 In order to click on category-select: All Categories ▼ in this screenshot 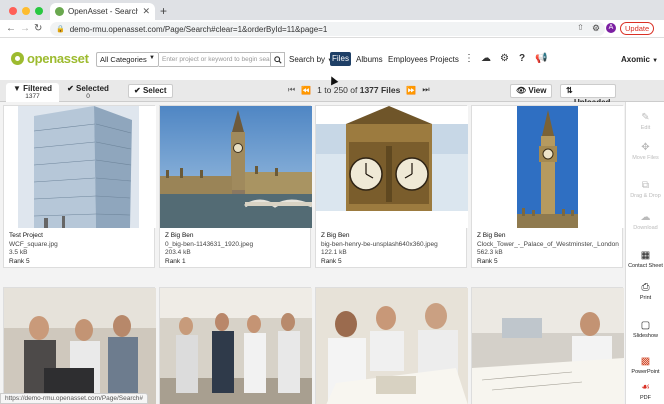, I will do `click(127, 59)`.